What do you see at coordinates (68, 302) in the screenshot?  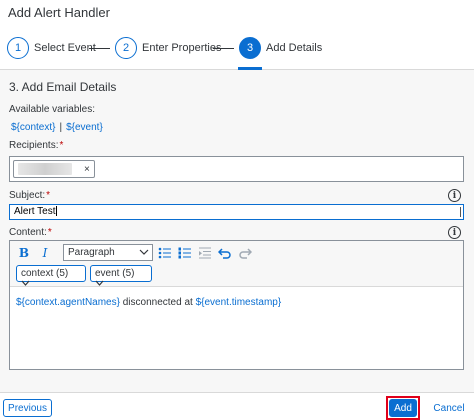 I see `variable-token: ${context.agentNames}` at bounding box center [68, 302].